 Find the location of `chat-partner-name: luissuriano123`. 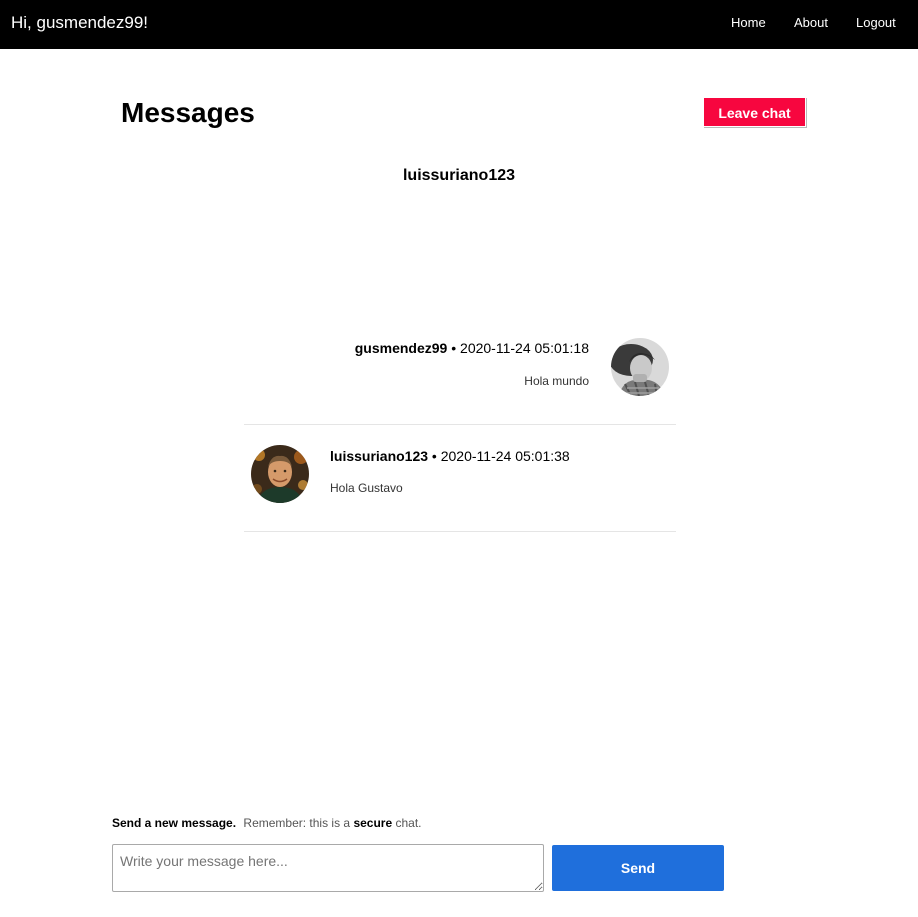

chat-partner-name: luissuriano123 is located at coordinates (459, 175).